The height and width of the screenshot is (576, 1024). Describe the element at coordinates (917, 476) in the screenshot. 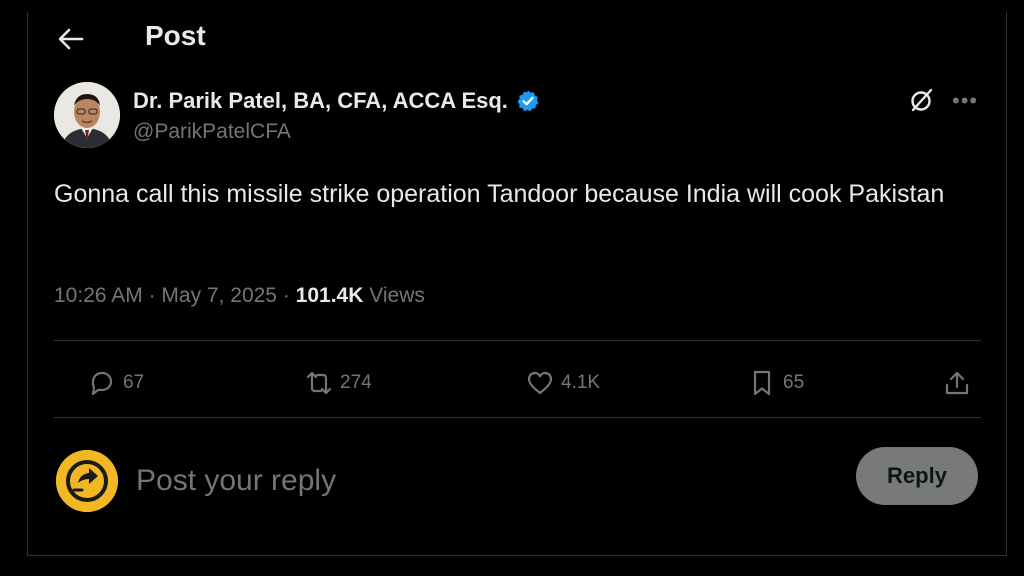

I see `reply-submit-button: Reply` at that location.